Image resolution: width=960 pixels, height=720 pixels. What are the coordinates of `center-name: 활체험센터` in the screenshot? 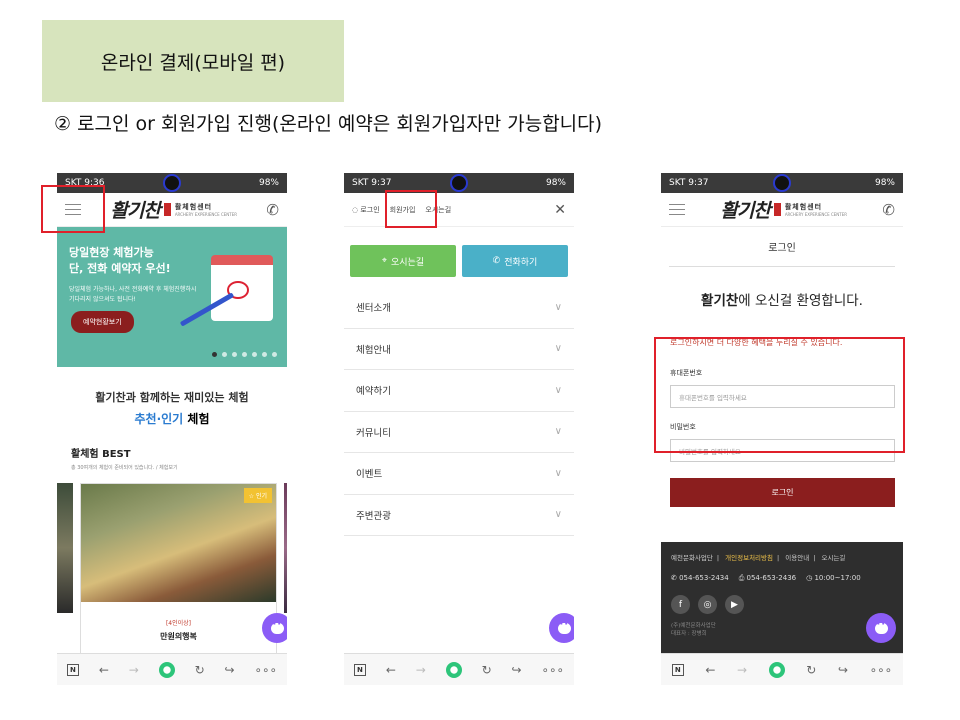 It's located at (193, 207).